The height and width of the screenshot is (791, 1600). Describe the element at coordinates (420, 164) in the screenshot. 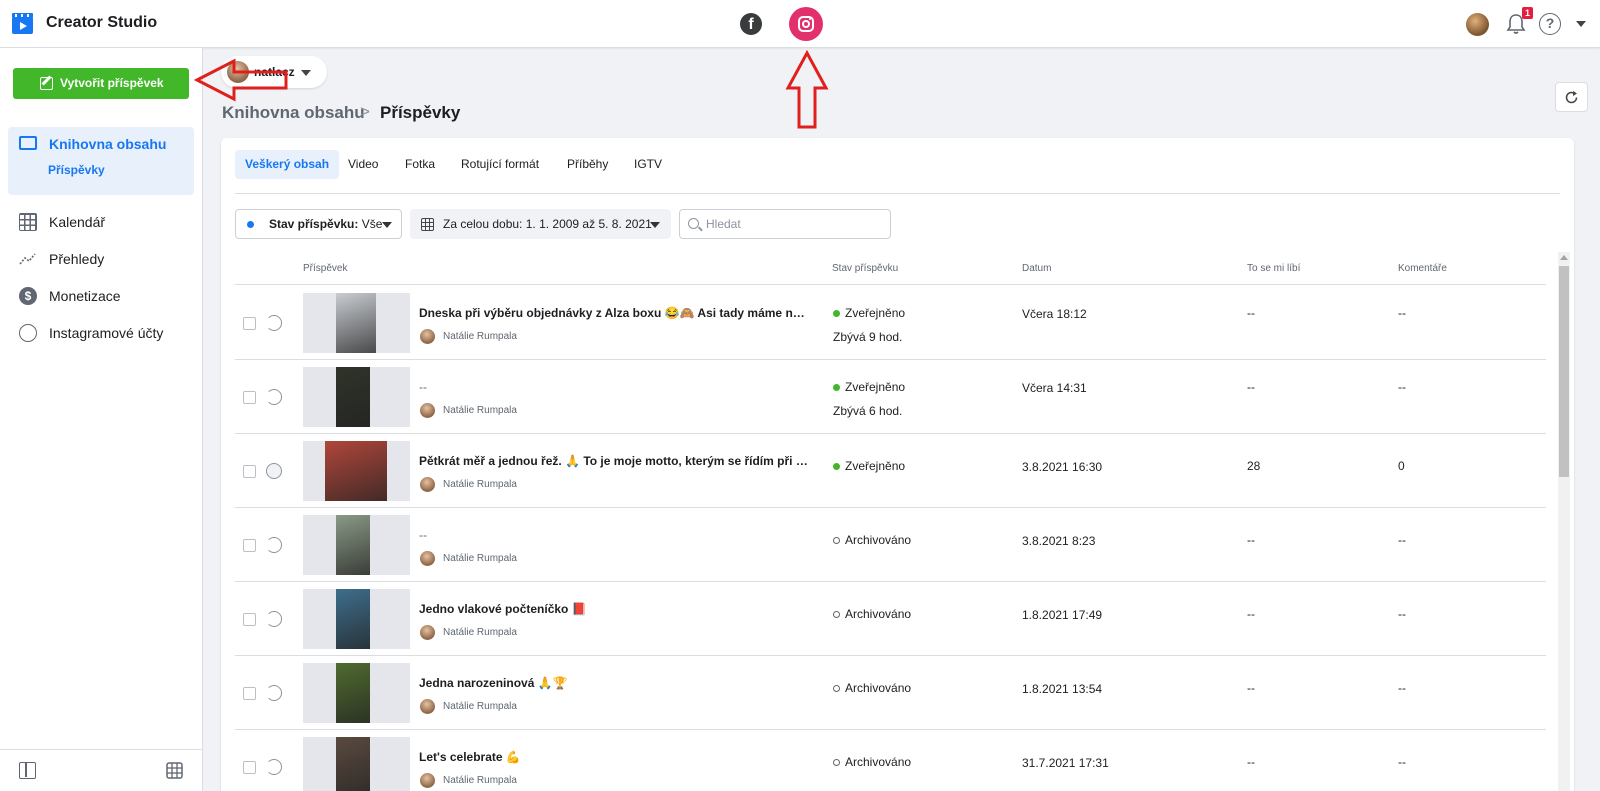

I see `tab-photo: Fotka` at that location.